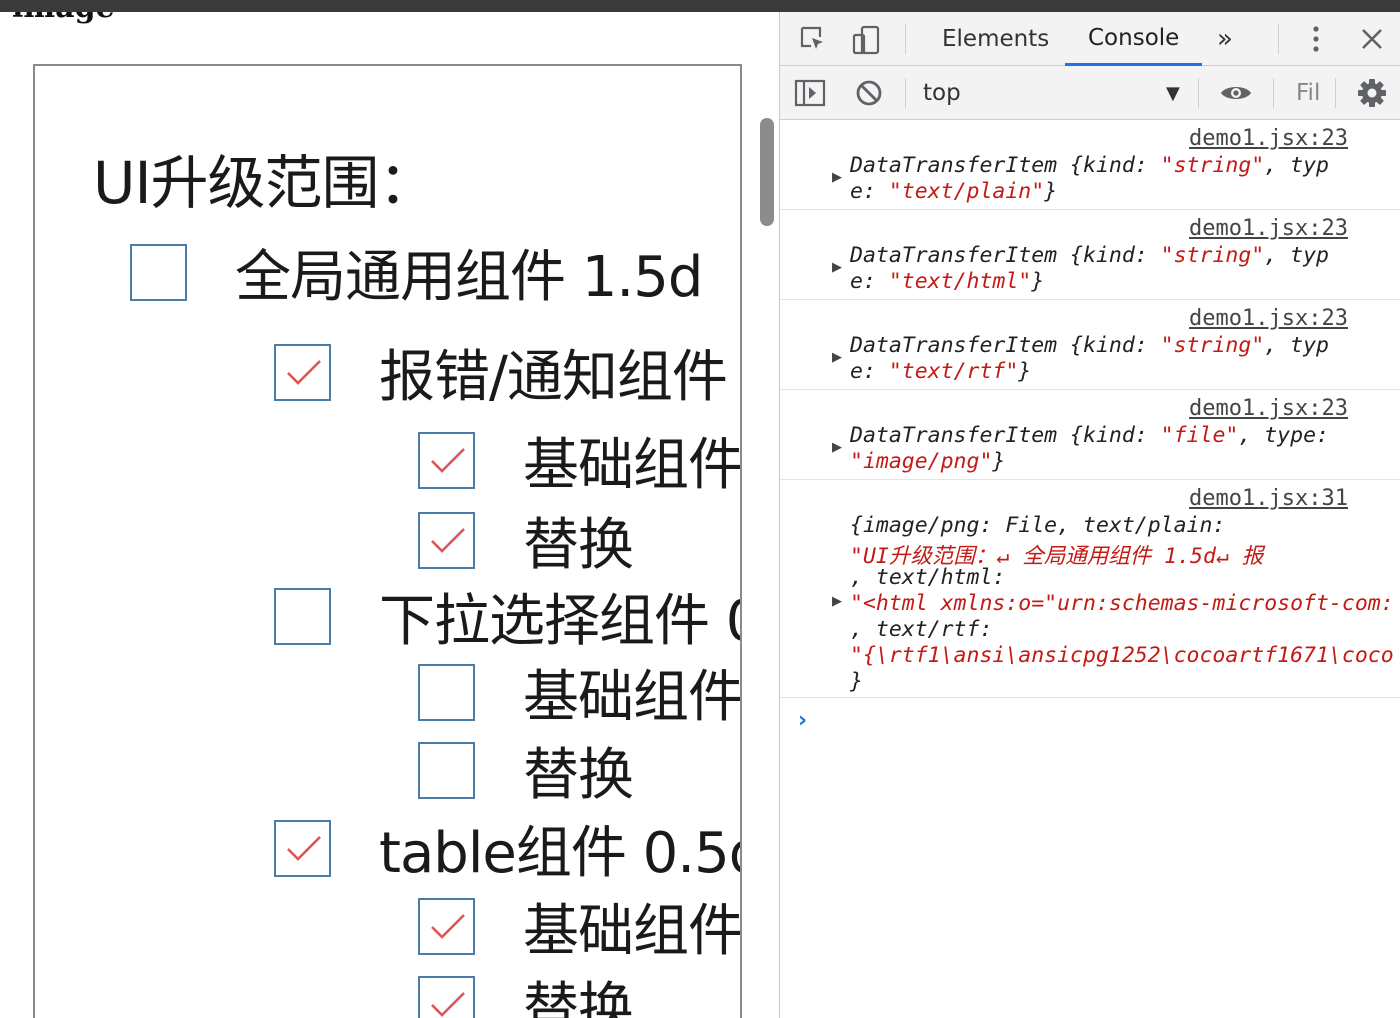 This screenshot has height=1018, width=1400. Describe the element at coordinates (1038, 525) in the screenshot. I see `log-line: {image/png: File, text/plain:` at that location.